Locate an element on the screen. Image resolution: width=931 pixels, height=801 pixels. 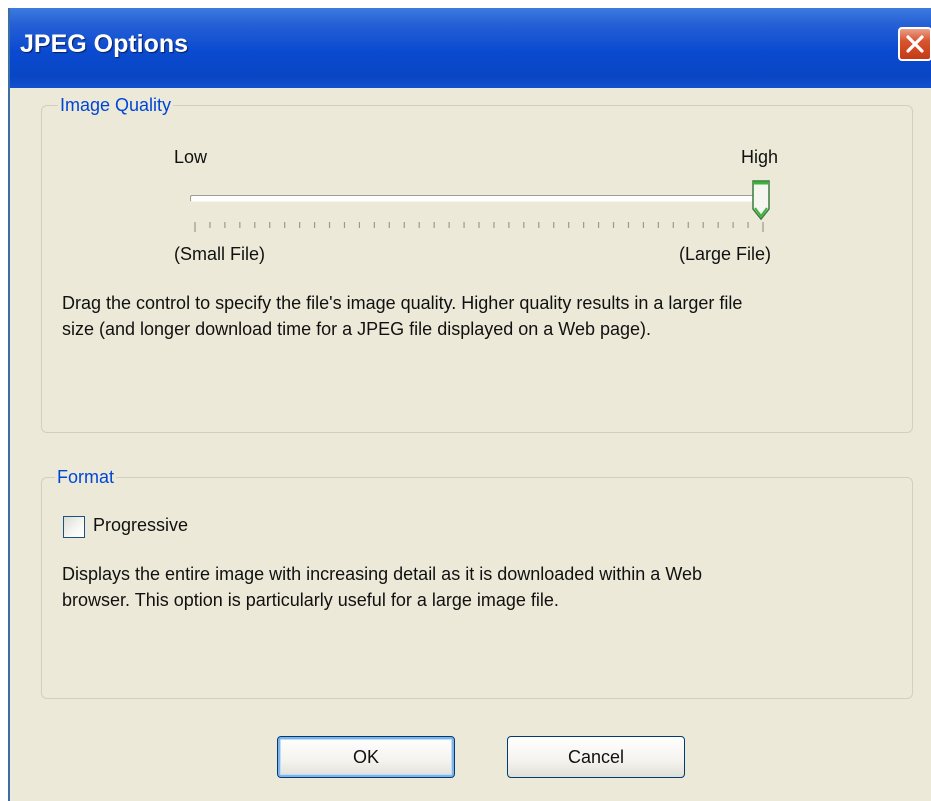
image-quality-group-label: Image Quality is located at coordinates (116, 105).